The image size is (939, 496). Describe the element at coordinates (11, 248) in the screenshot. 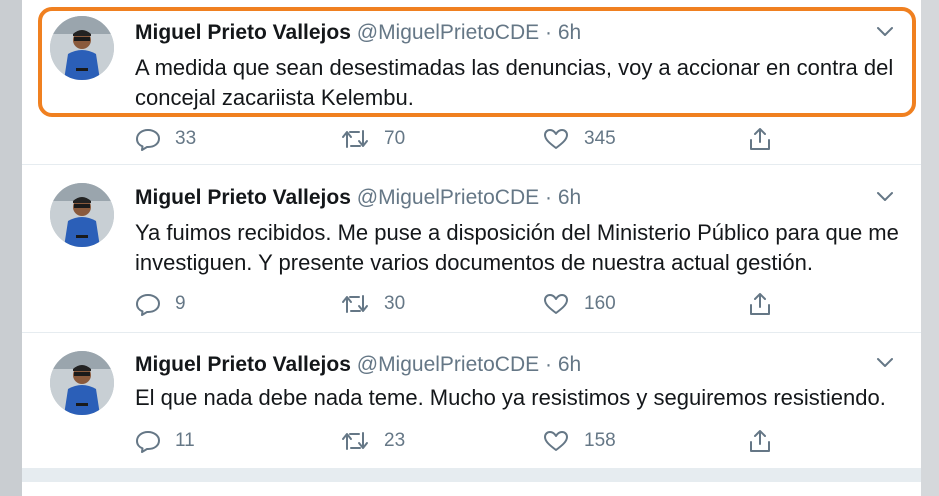

I see `left-page-margin` at that location.